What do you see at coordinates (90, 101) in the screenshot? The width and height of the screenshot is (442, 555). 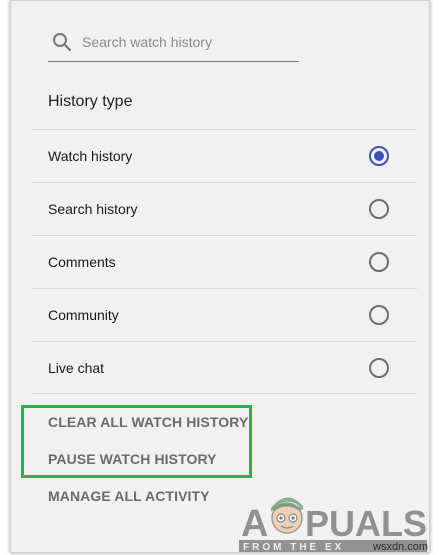 I see `section-title: History type` at bounding box center [90, 101].